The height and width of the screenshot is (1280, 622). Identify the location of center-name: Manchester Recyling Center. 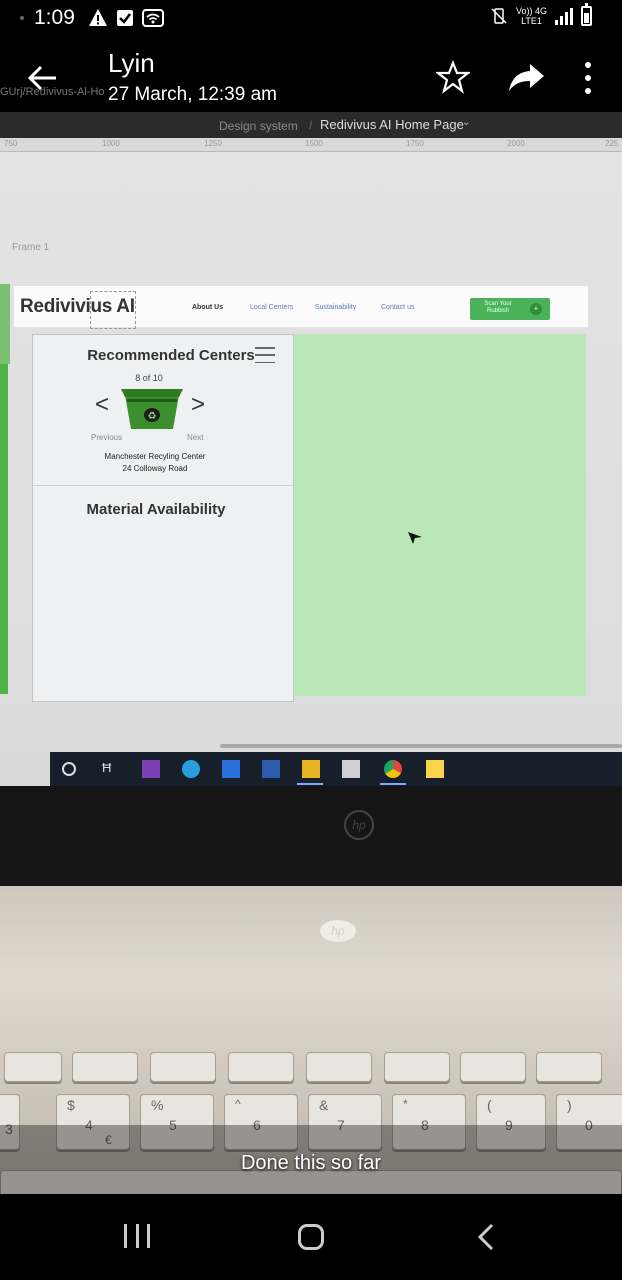
(155, 456).